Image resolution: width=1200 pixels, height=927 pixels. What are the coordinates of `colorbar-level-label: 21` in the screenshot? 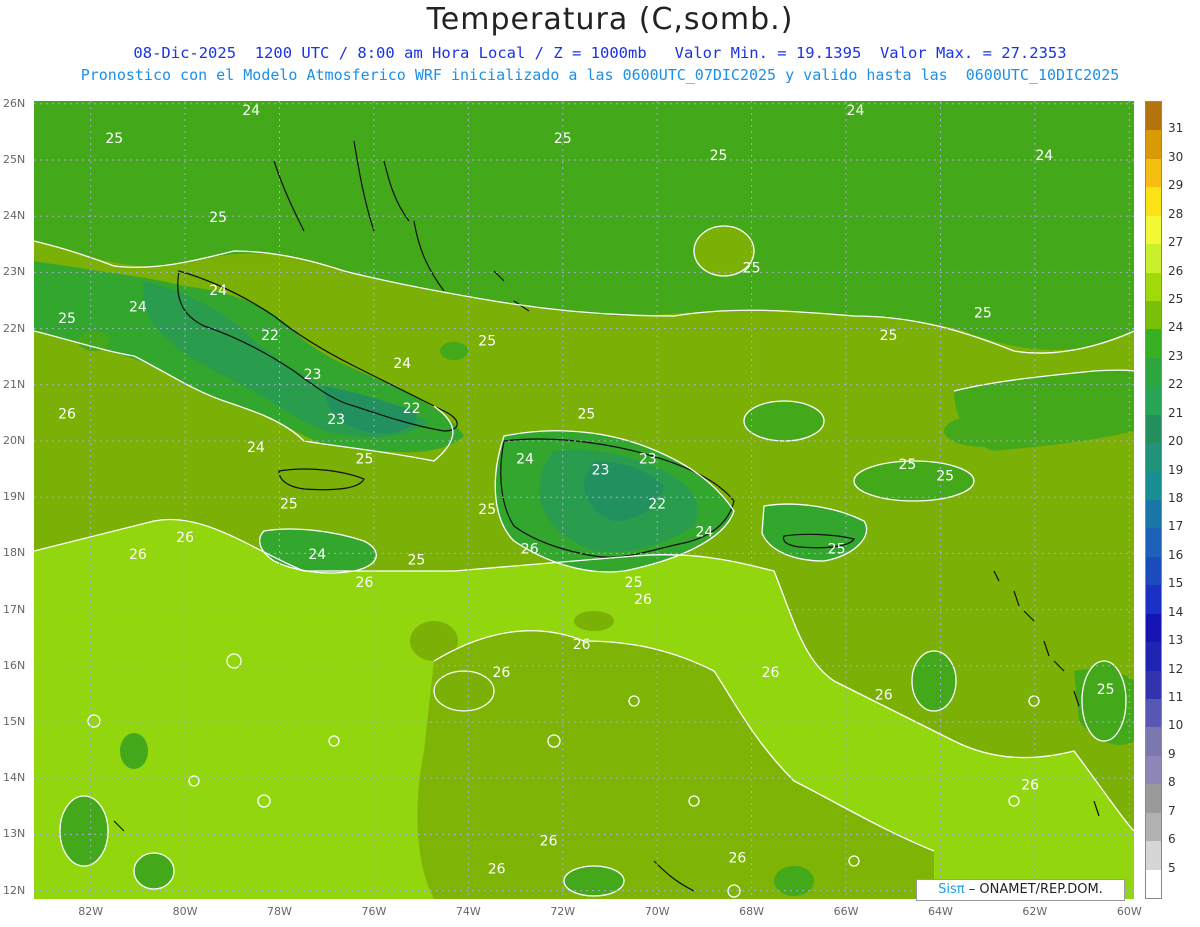 It's located at (1176, 412).